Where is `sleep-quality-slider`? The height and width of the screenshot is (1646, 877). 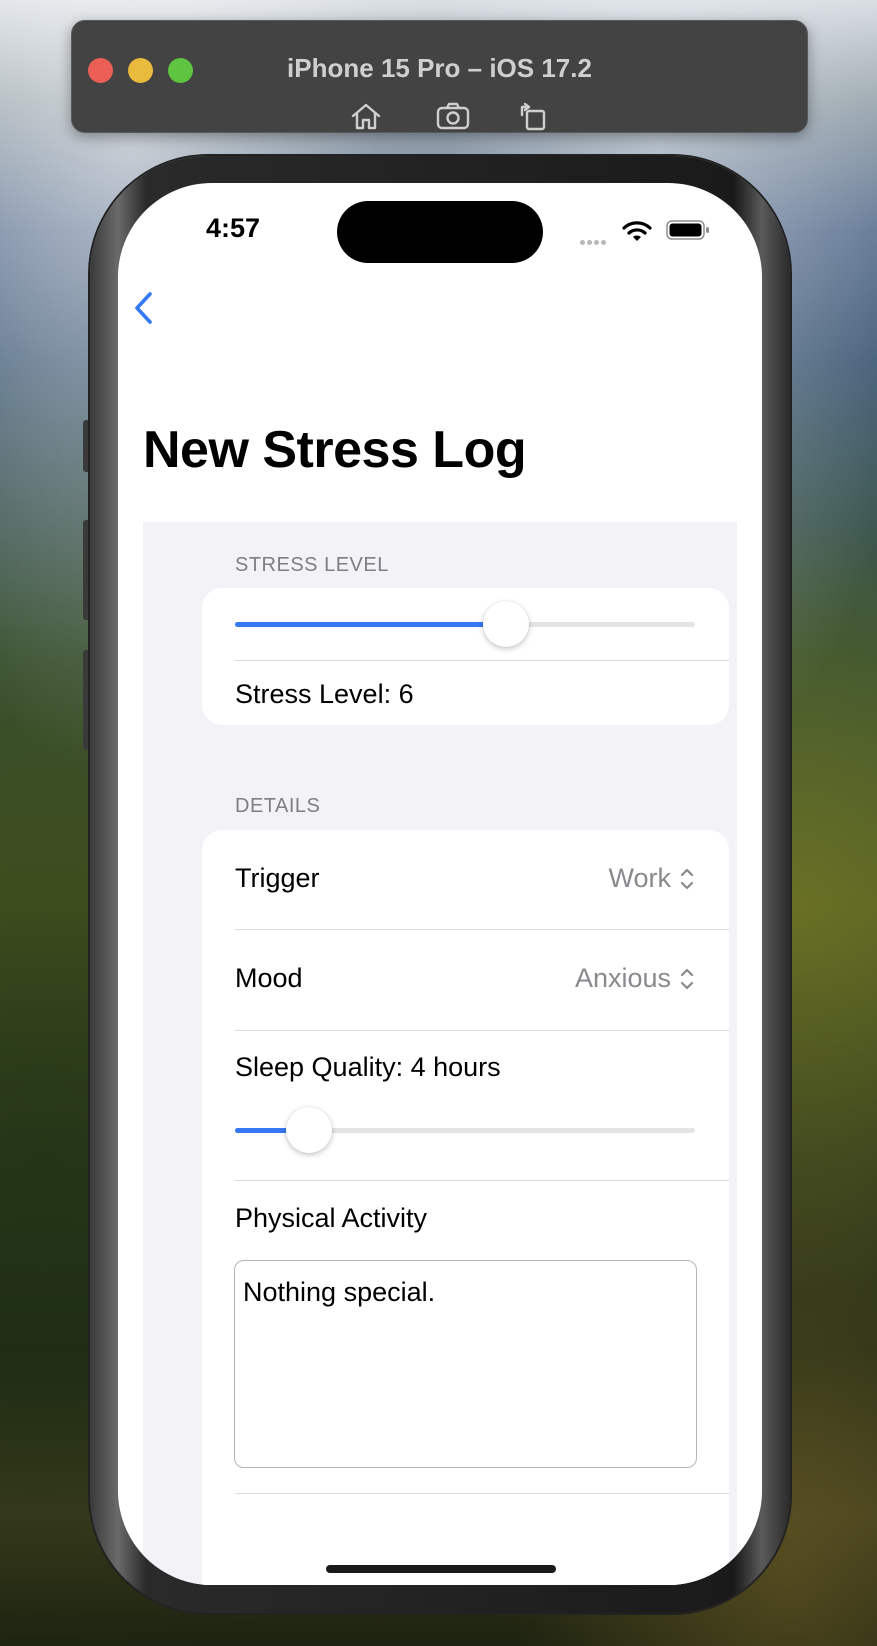 sleep-quality-slider is located at coordinates (465, 1130).